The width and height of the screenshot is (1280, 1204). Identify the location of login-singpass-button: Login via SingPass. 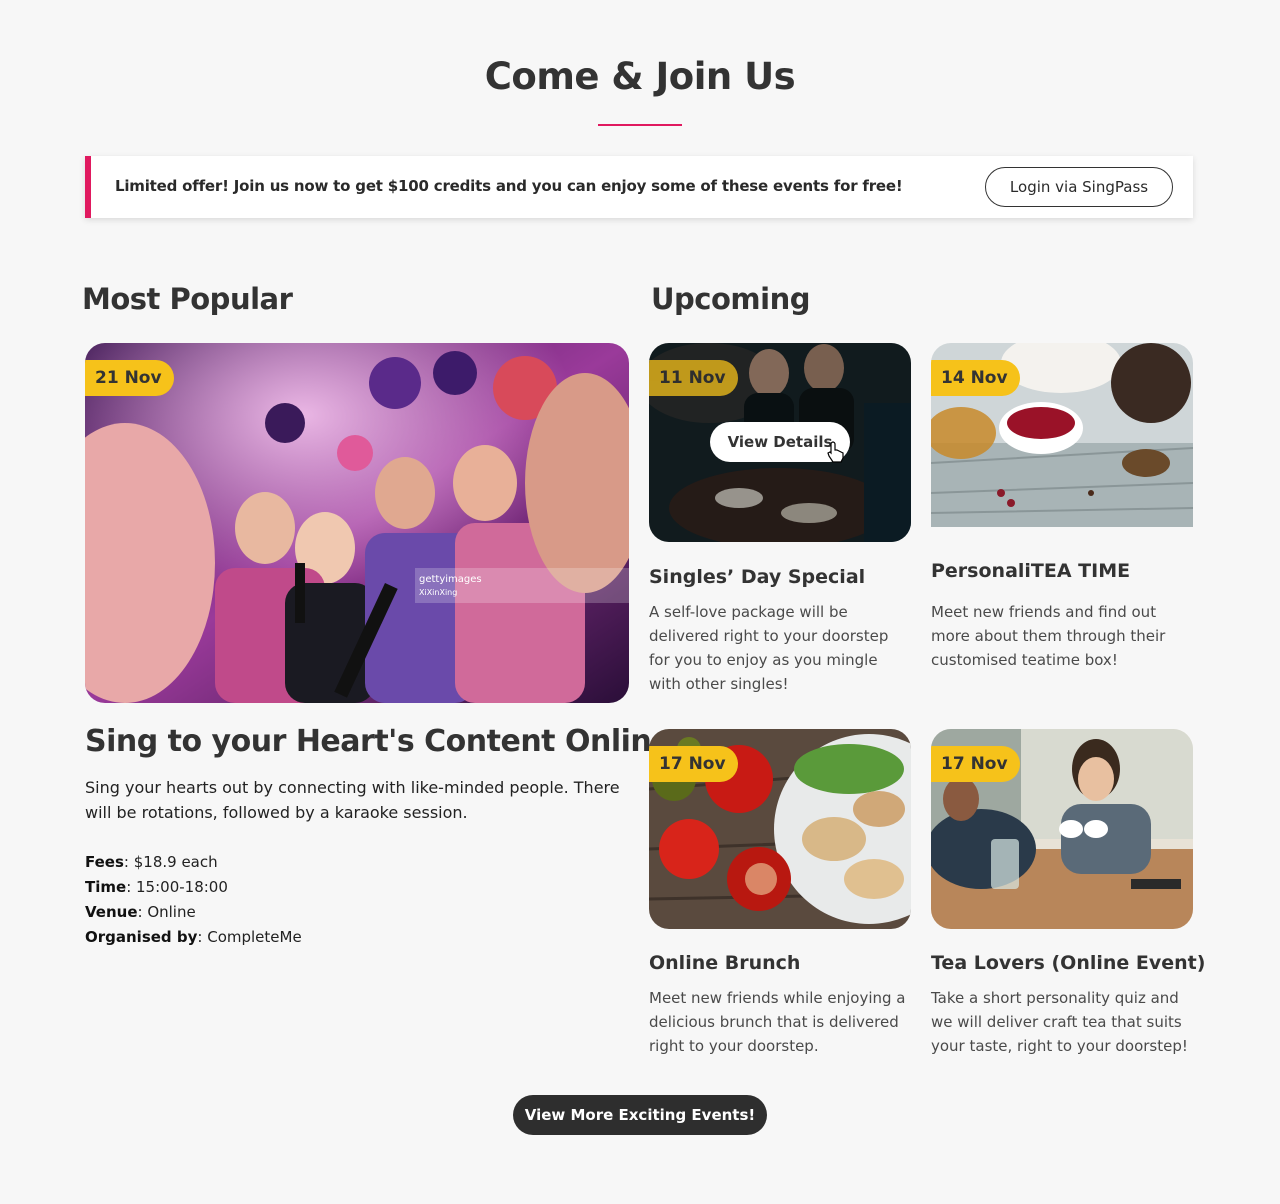
(1079, 187).